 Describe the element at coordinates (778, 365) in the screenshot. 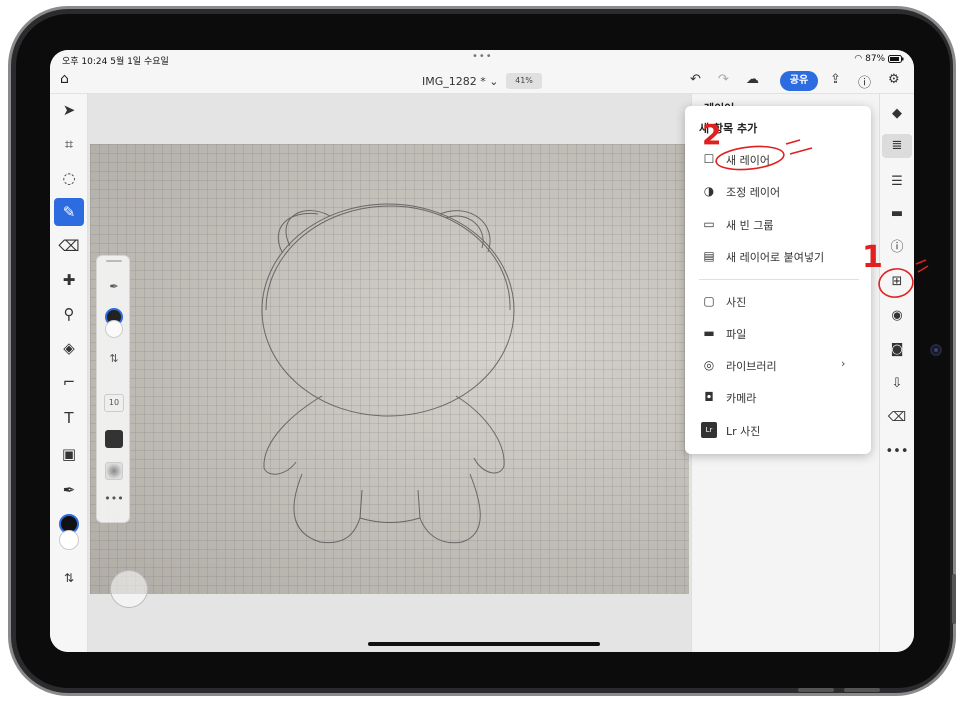

I see `menu-item-library: ◎ 라이브러리 ›` at that location.